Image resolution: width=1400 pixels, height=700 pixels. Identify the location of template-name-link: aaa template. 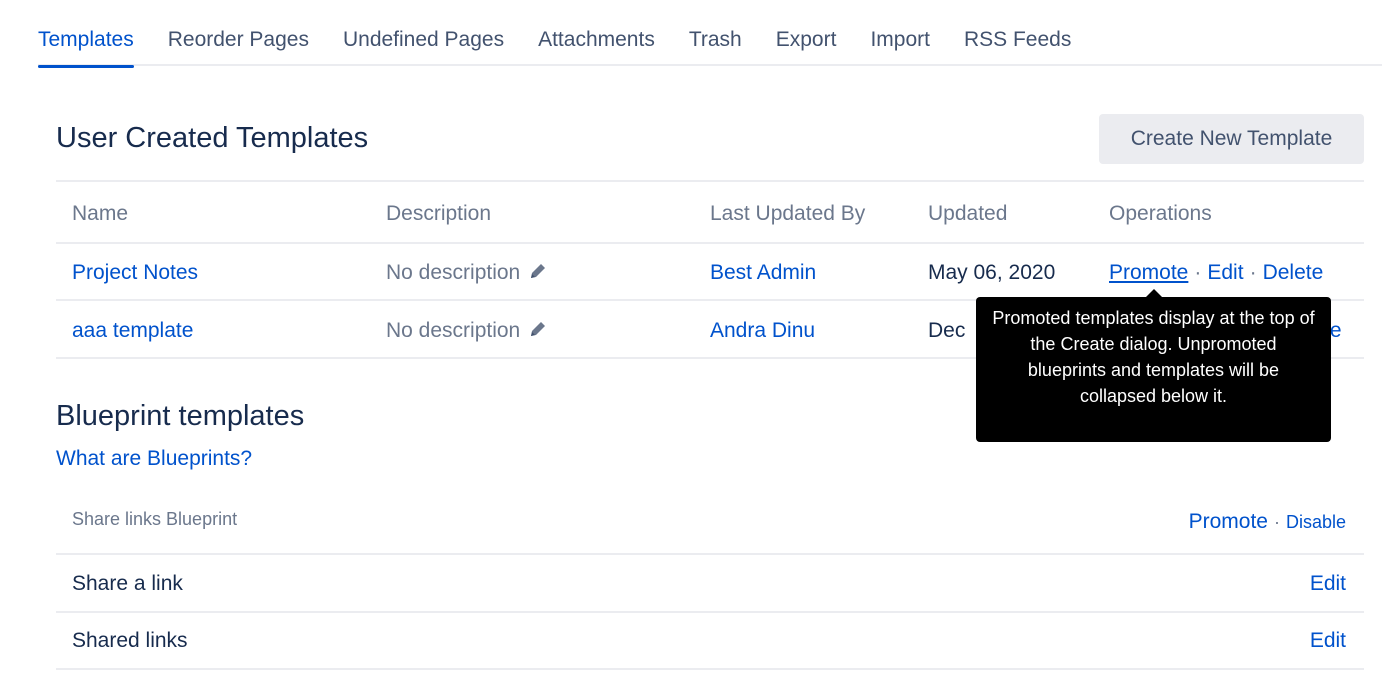
(132, 331).